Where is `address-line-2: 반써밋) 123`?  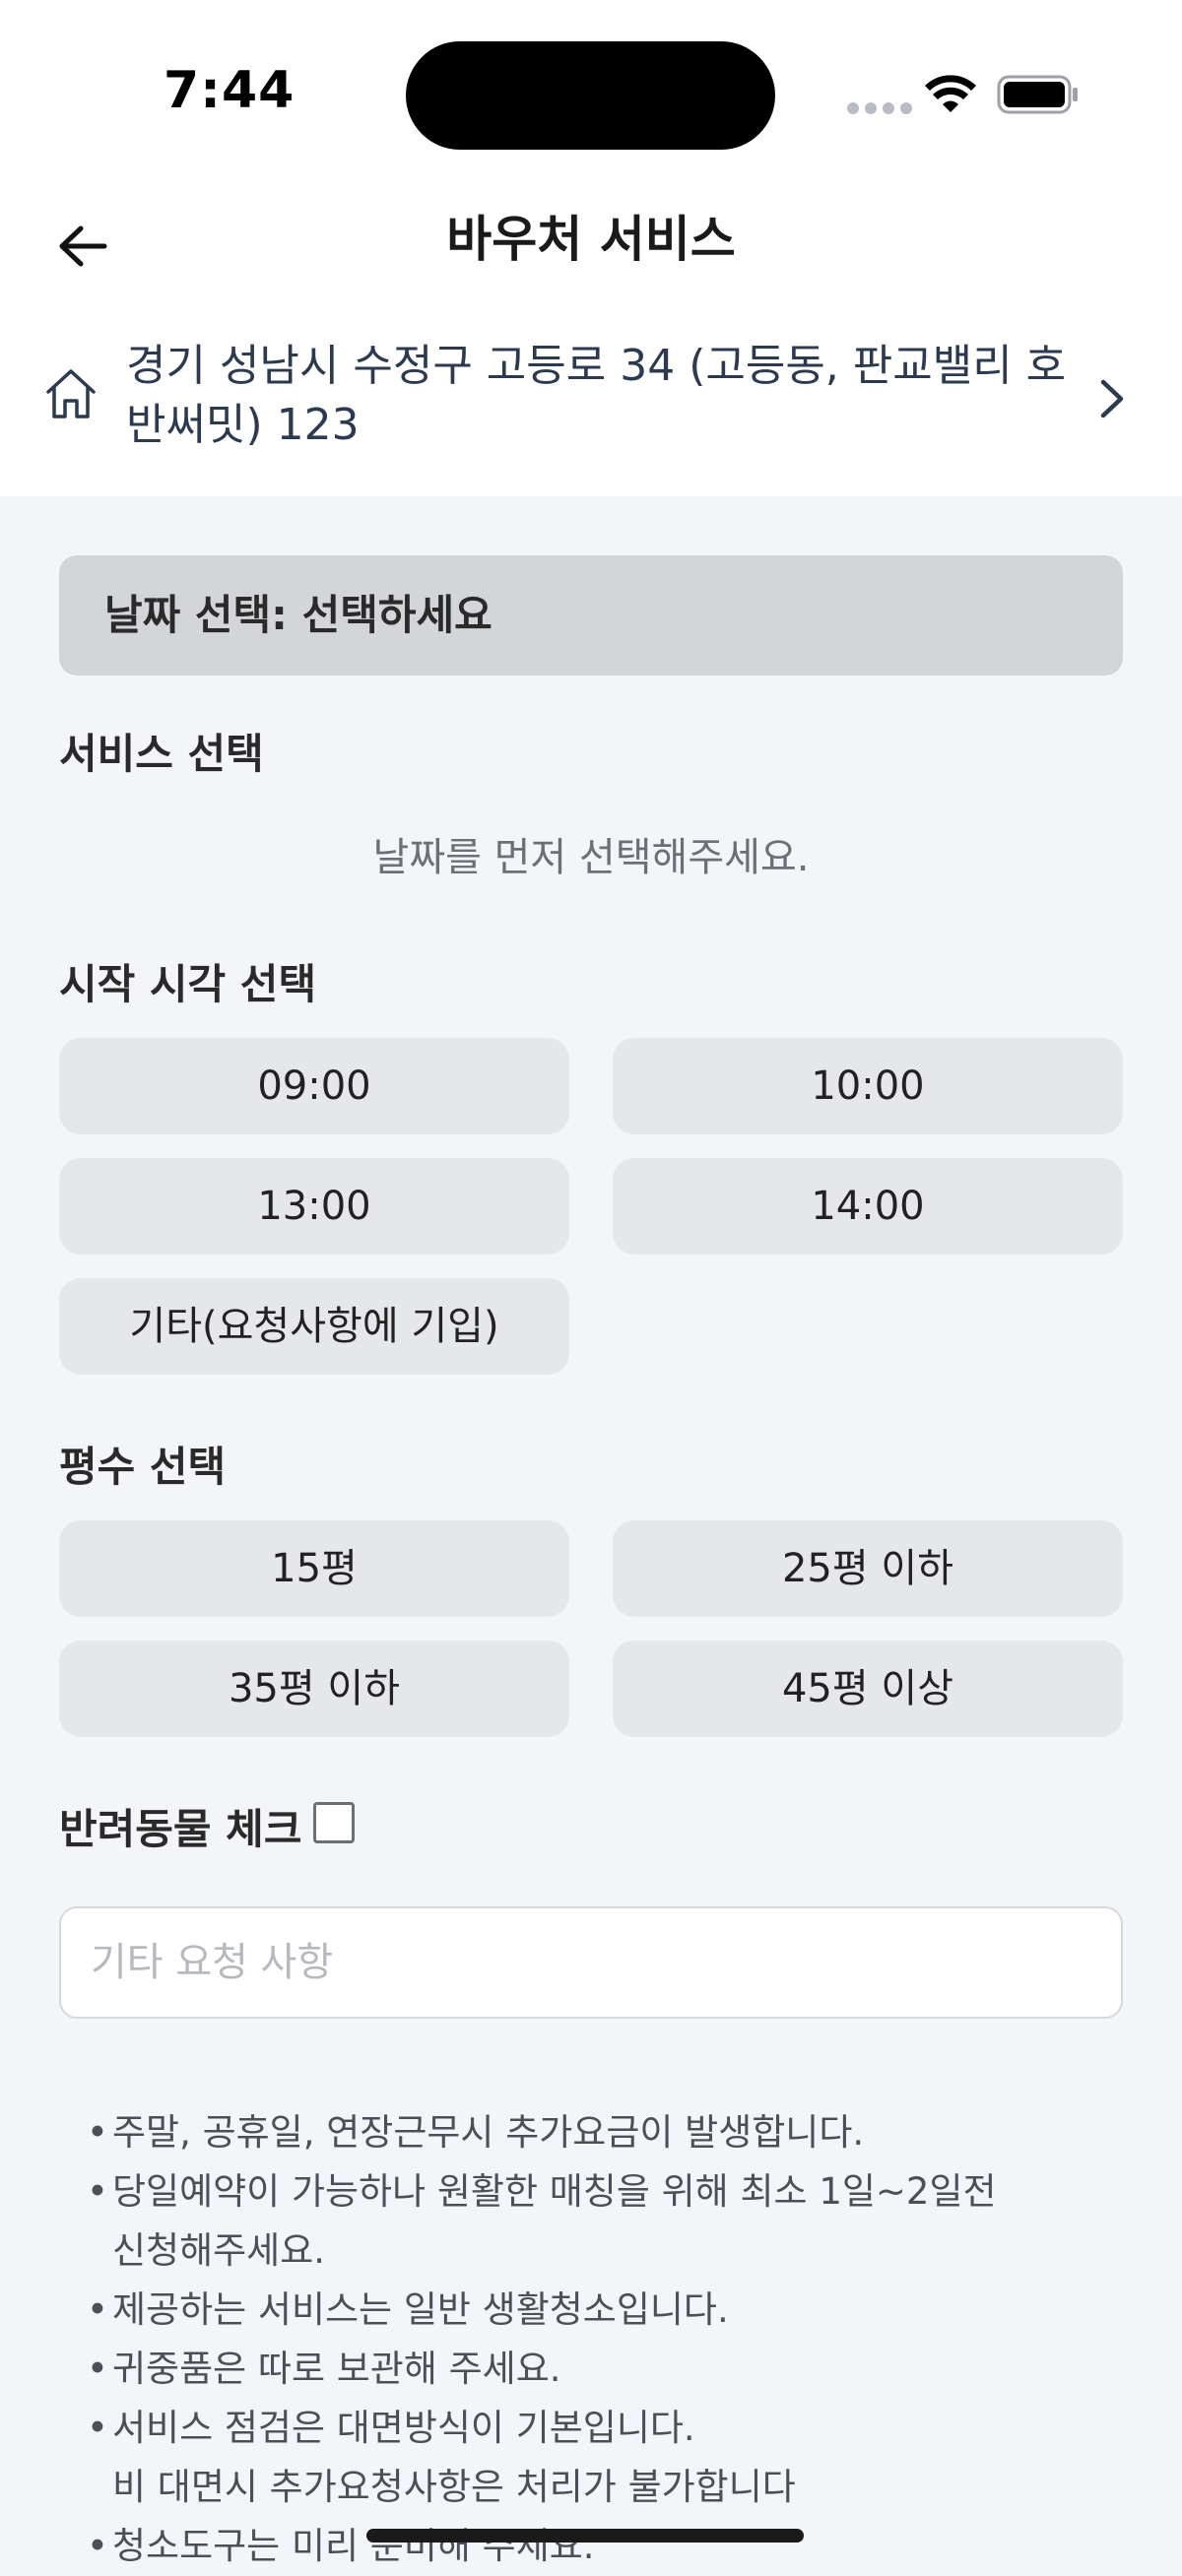
address-line-2: 반써밋) 123 is located at coordinates (243, 425).